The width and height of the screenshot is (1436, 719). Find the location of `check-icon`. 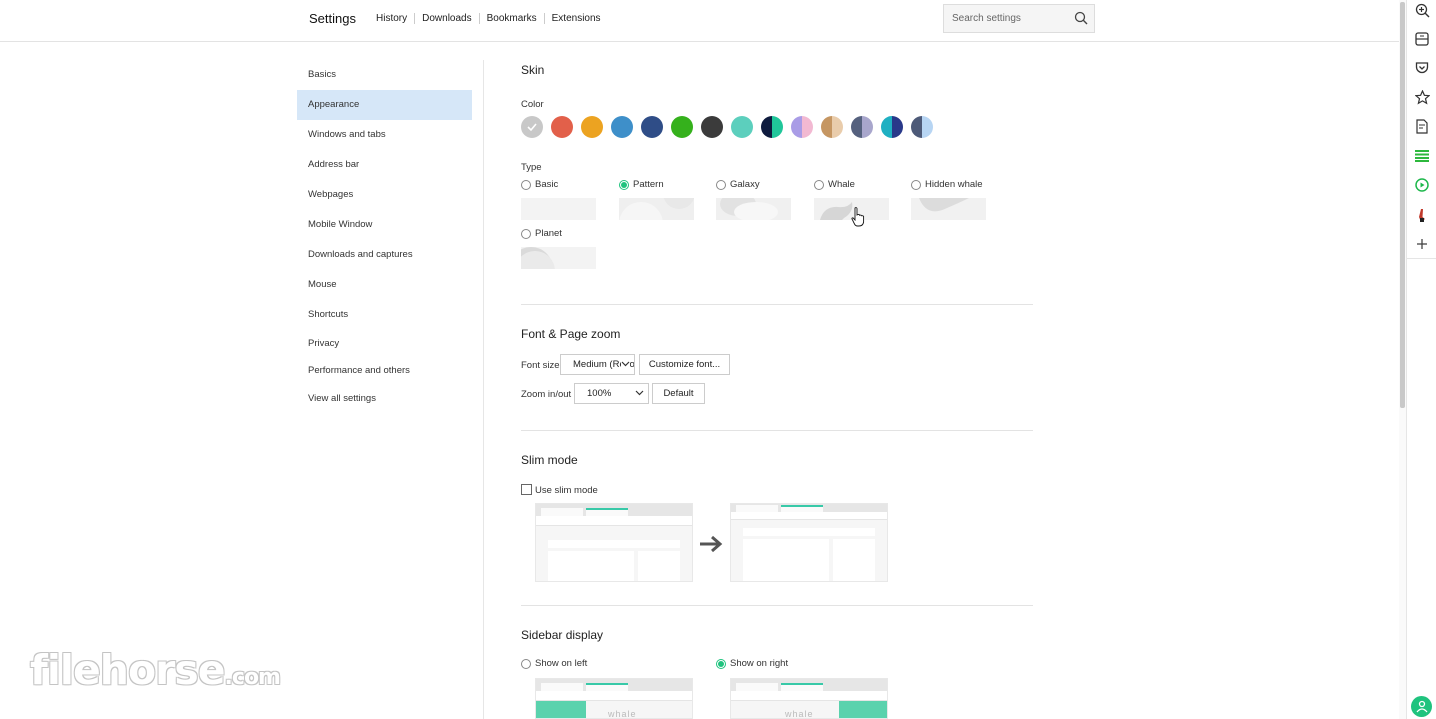

check-icon is located at coordinates (532, 127).